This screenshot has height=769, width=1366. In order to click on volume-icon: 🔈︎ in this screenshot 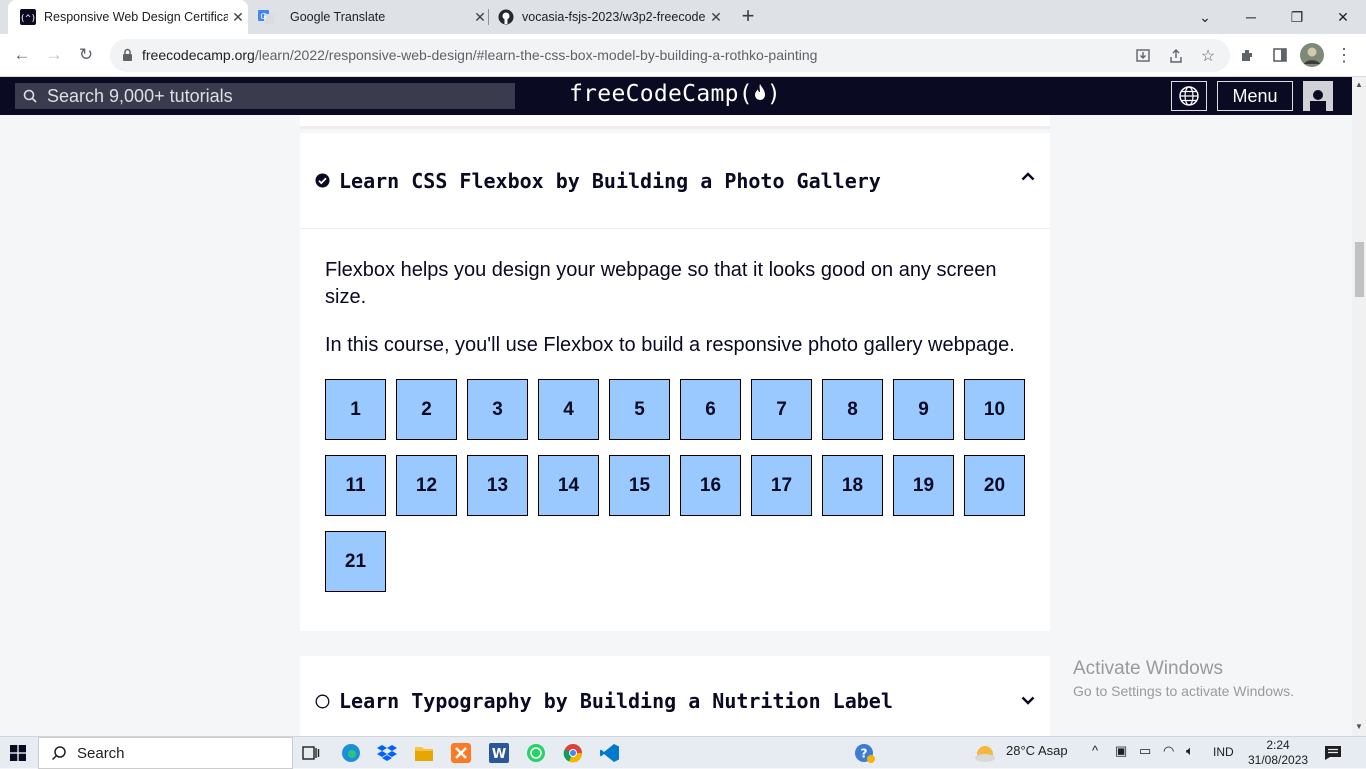, I will do `click(1190, 751)`.